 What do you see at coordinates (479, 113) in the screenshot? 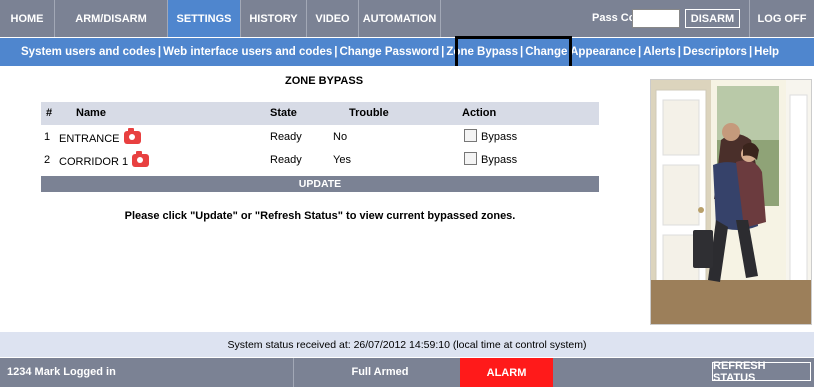
I see `col-header-action: Action` at bounding box center [479, 113].